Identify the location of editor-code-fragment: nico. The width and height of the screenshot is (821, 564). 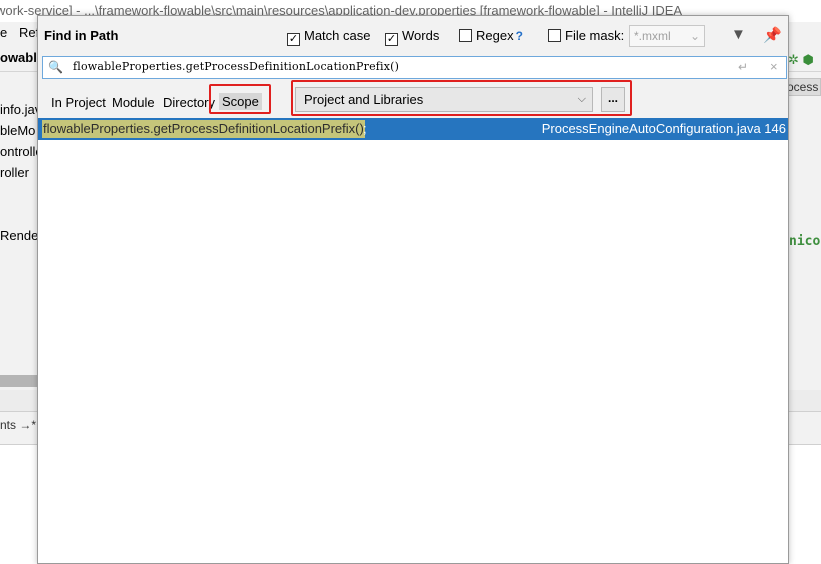
(805, 241).